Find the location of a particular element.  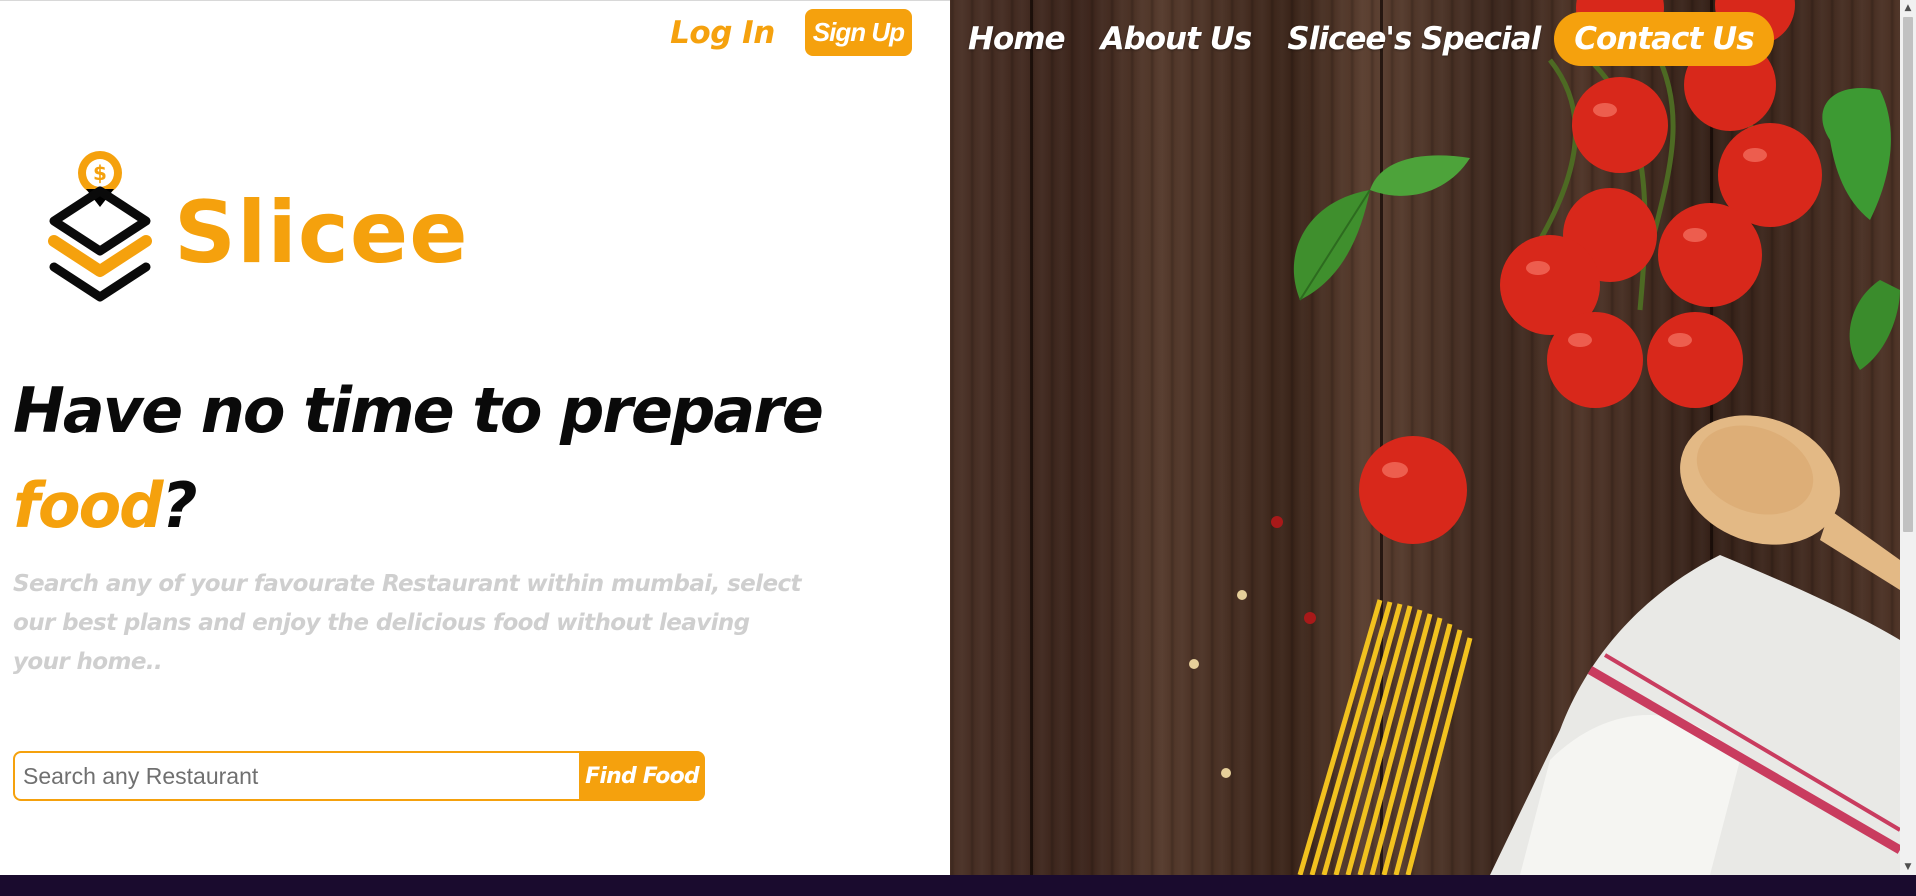

dollar-pin-stacked-layers-icon: $ is located at coordinates (100, 229).